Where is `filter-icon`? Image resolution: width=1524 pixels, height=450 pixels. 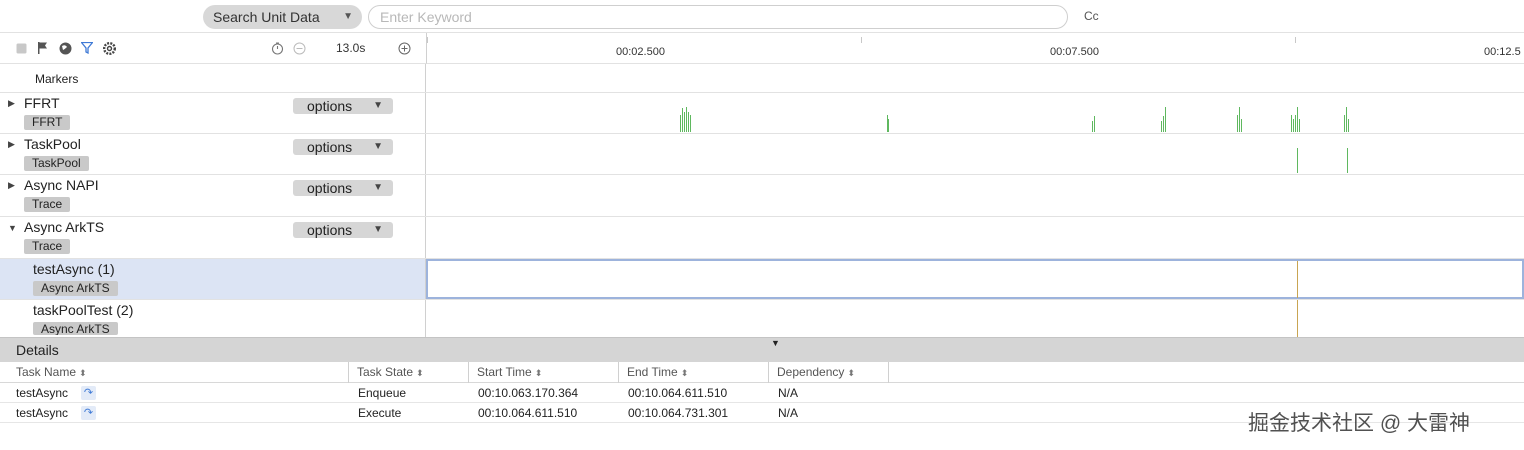 filter-icon is located at coordinates (87, 48).